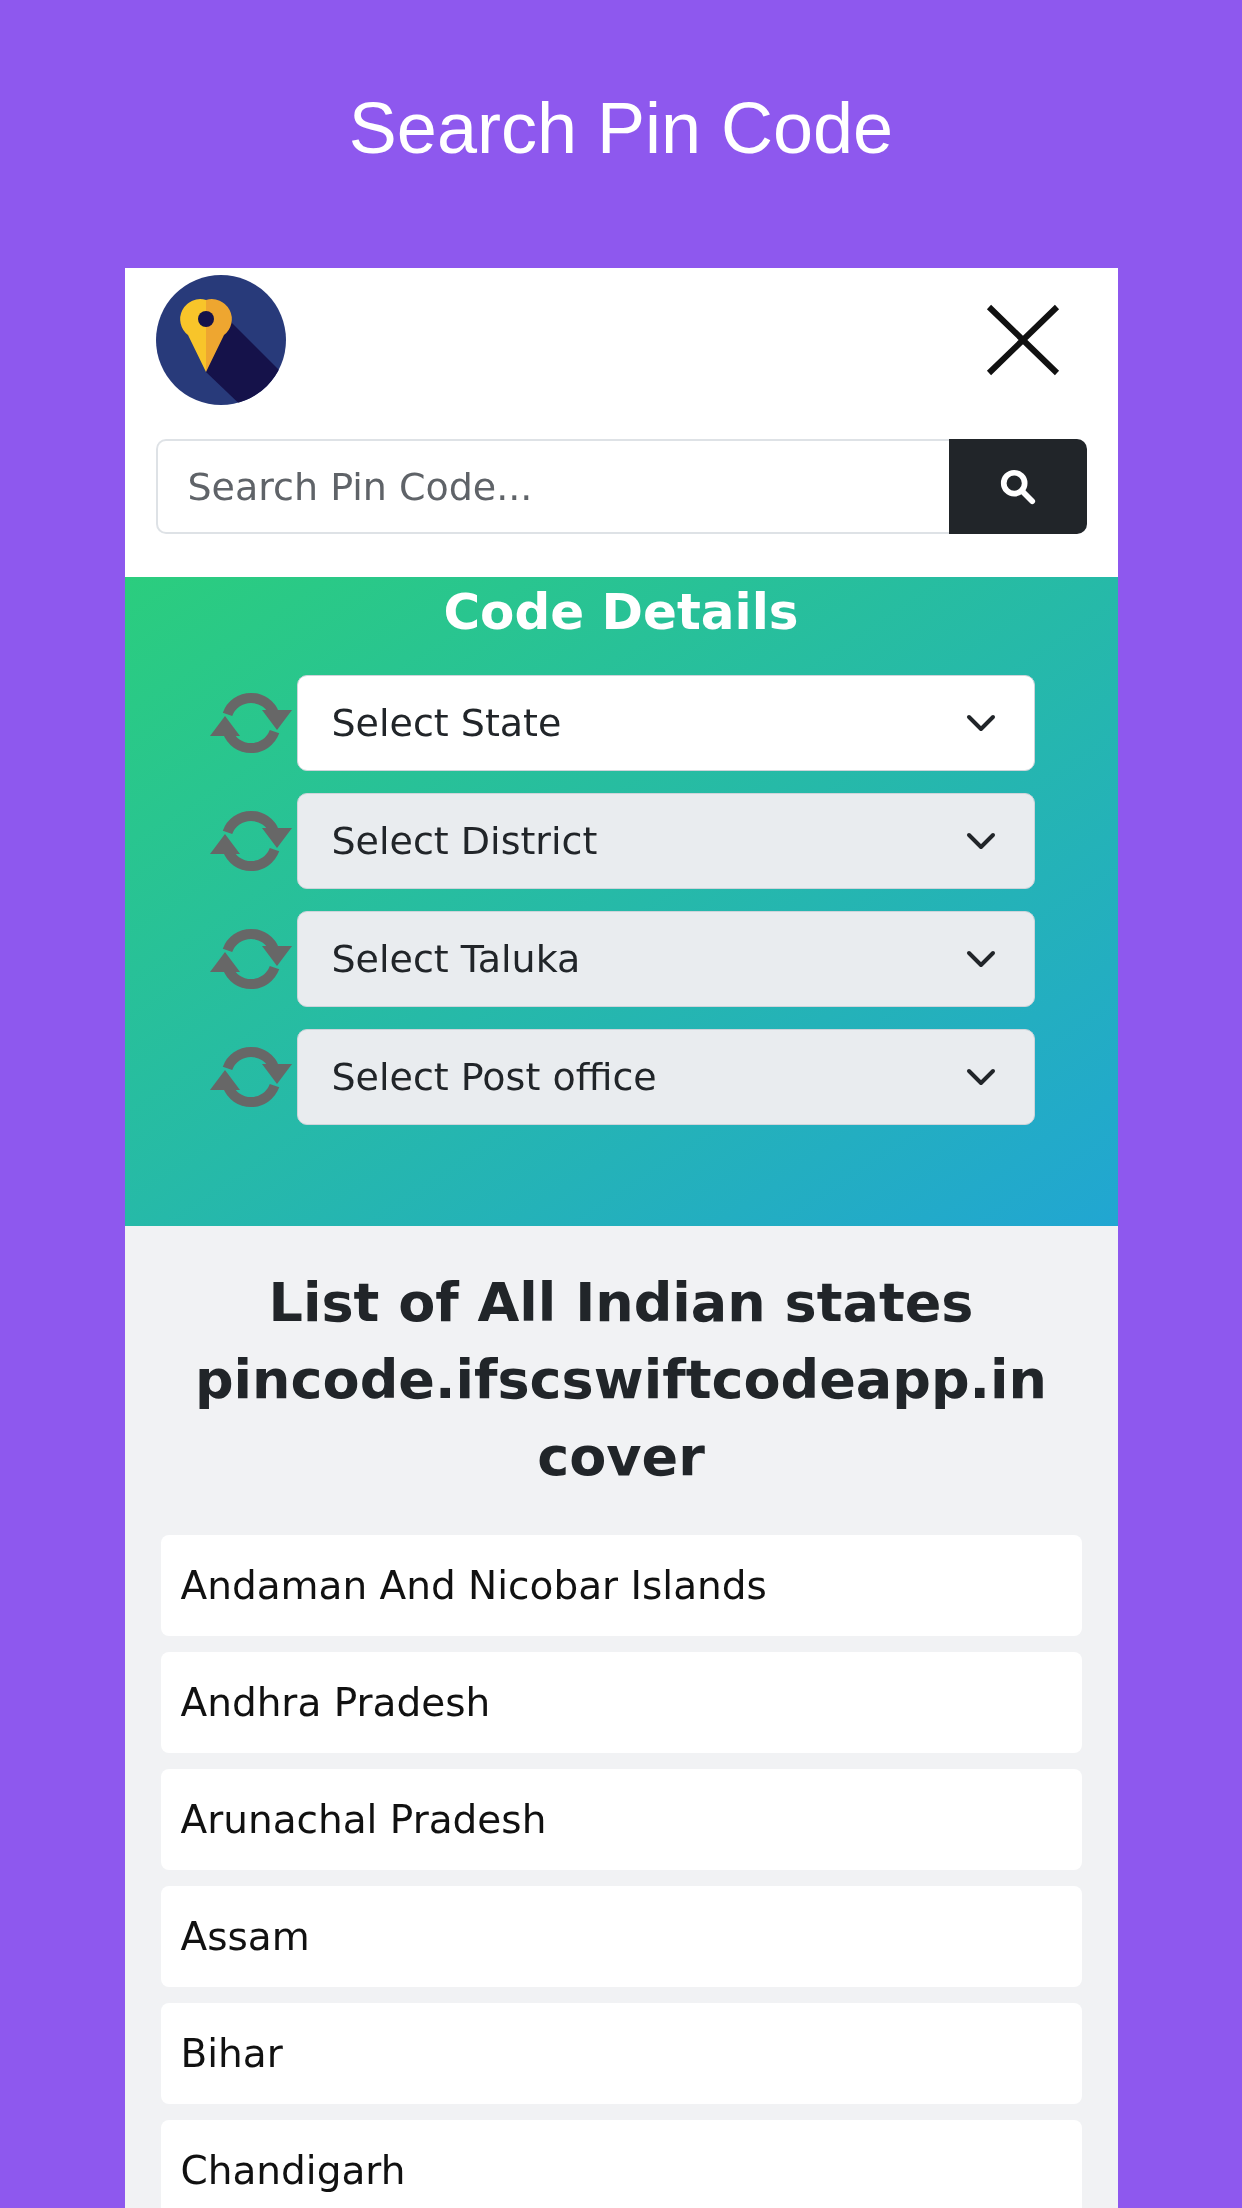 The height and width of the screenshot is (2208, 1242). I want to click on search-icon, so click(1017, 486).